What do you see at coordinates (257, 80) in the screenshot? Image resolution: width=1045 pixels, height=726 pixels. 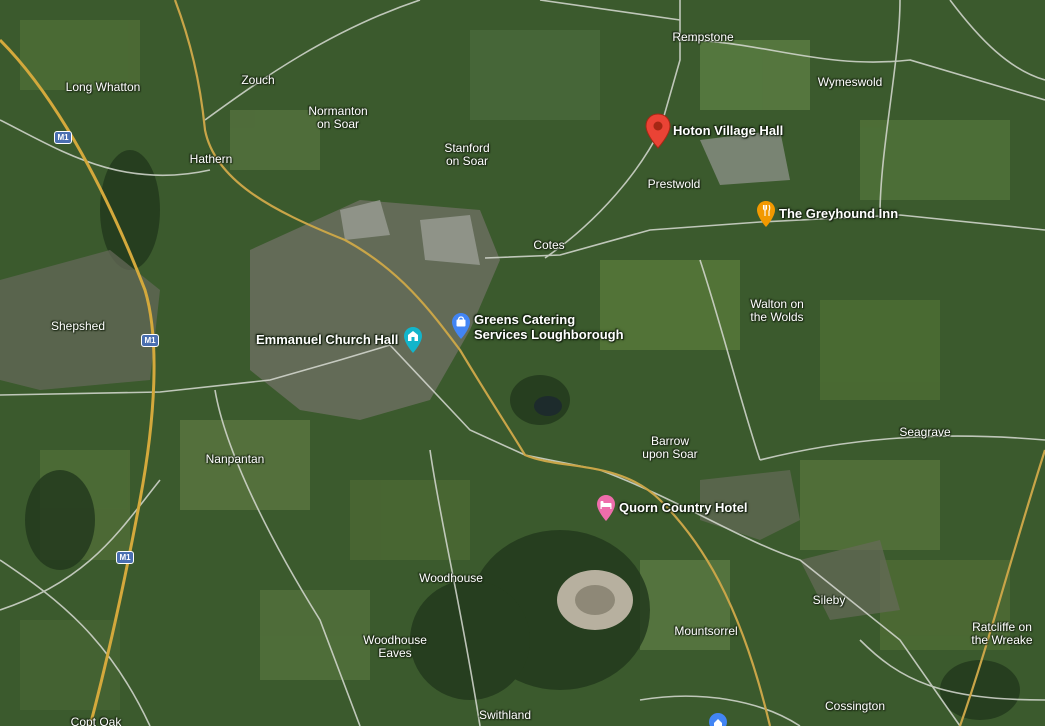 I see `place-label-zouch: Zouch` at bounding box center [257, 80].